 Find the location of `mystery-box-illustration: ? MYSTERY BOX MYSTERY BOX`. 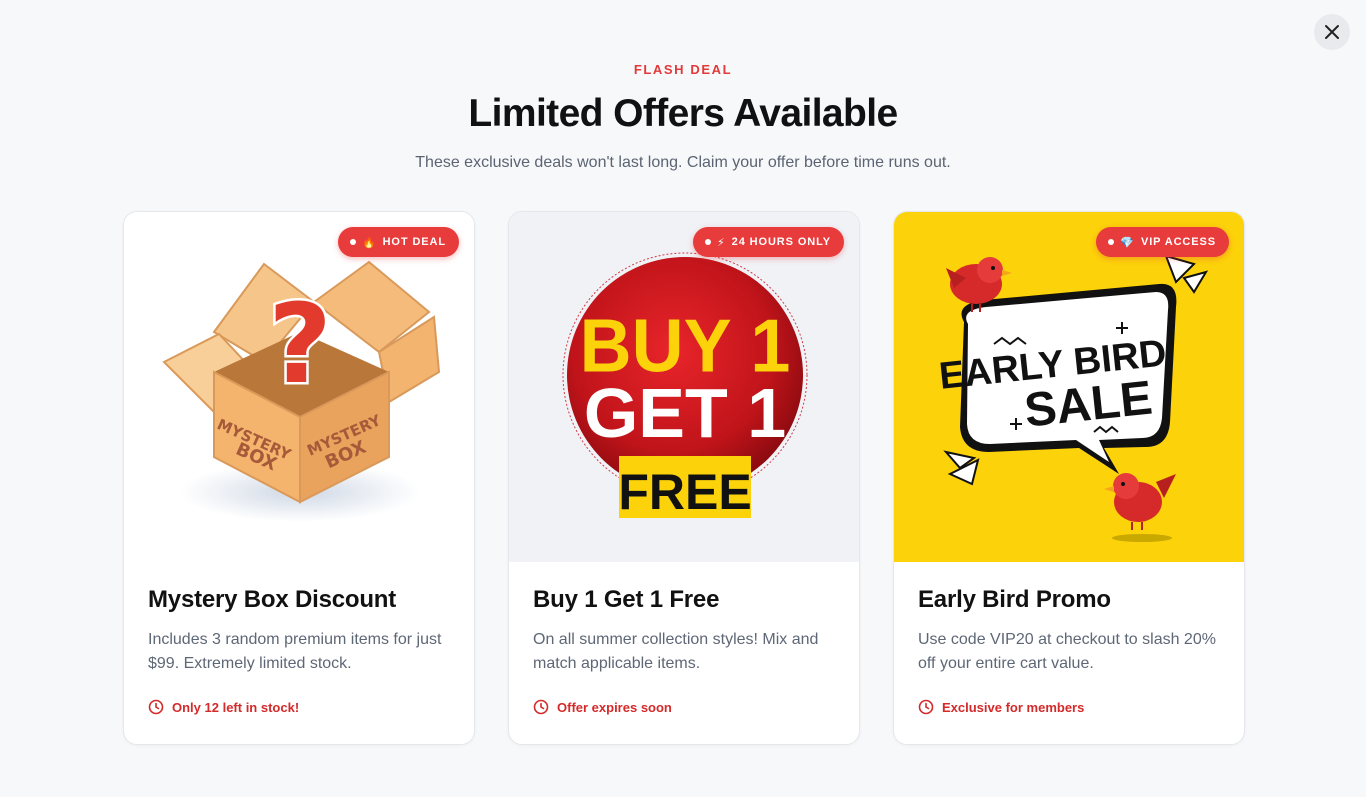

mystery-box-illustration: ? MYSTERY BOX MYSTERY BOX is located at coordinates (301, 391).